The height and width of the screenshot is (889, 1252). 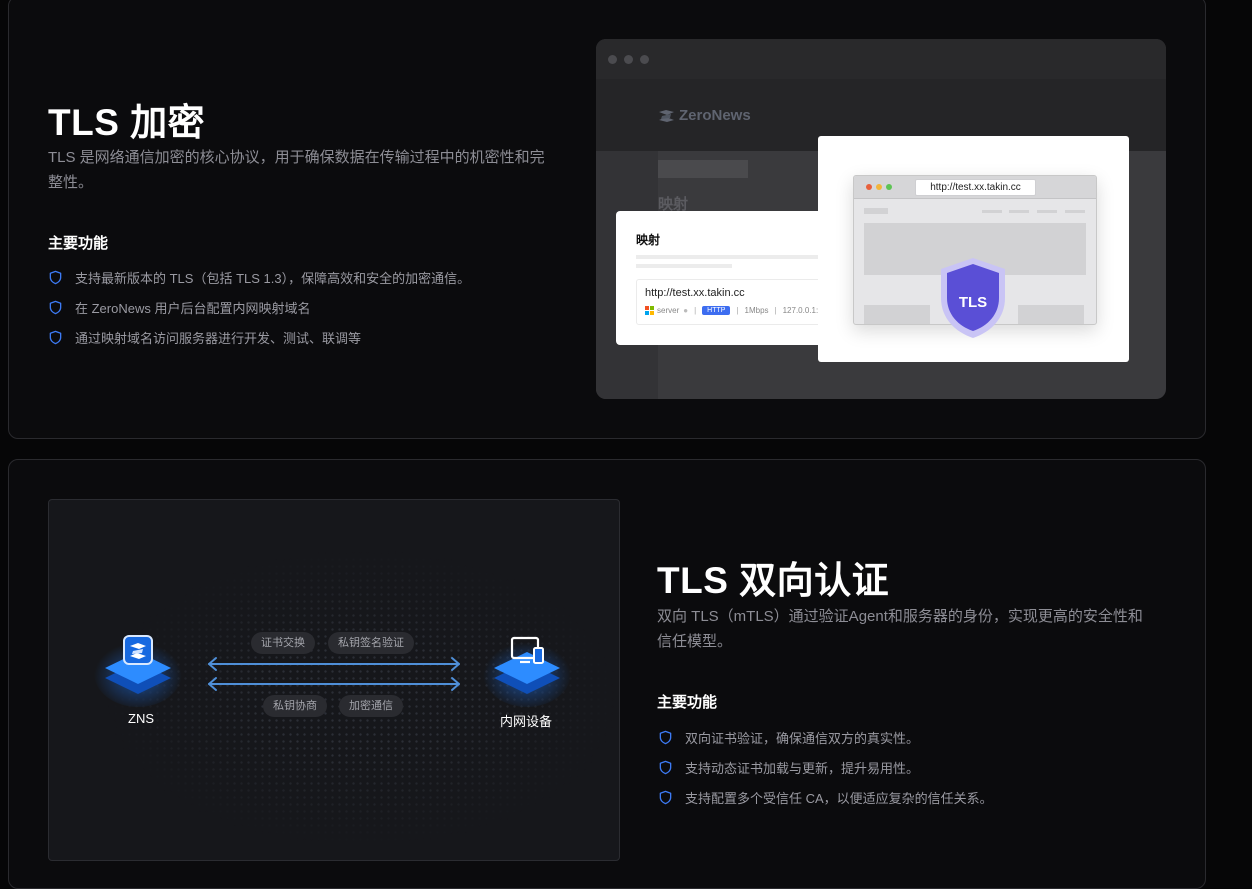 I want to click on tls-browser-modal: http://test.xx.takin.cc TLS, so click(x=973, y=249).